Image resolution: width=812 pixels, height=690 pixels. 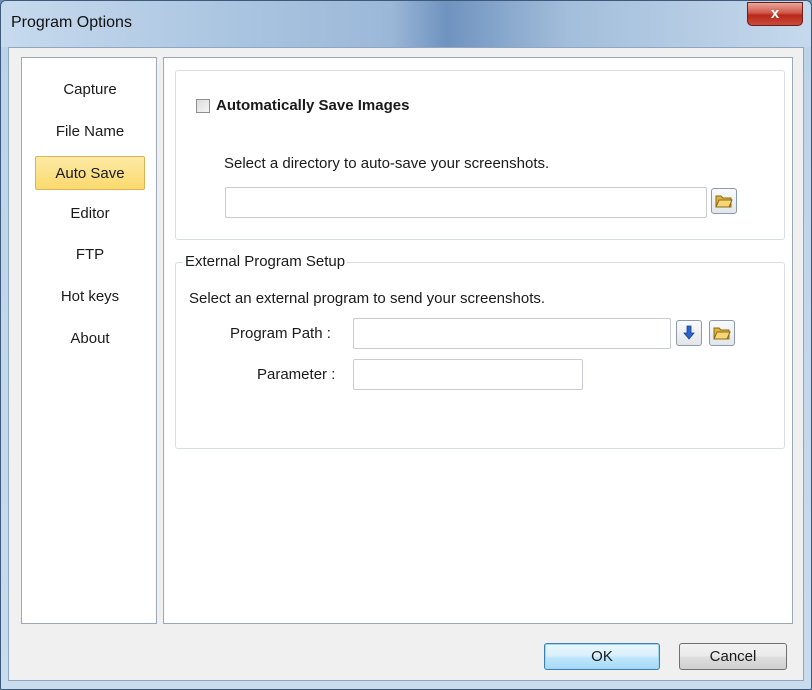 What do you see at coordinates (733, 656) in the screenshot?
I see `cancel-button: Cancel` at bounding box center [733, 656].